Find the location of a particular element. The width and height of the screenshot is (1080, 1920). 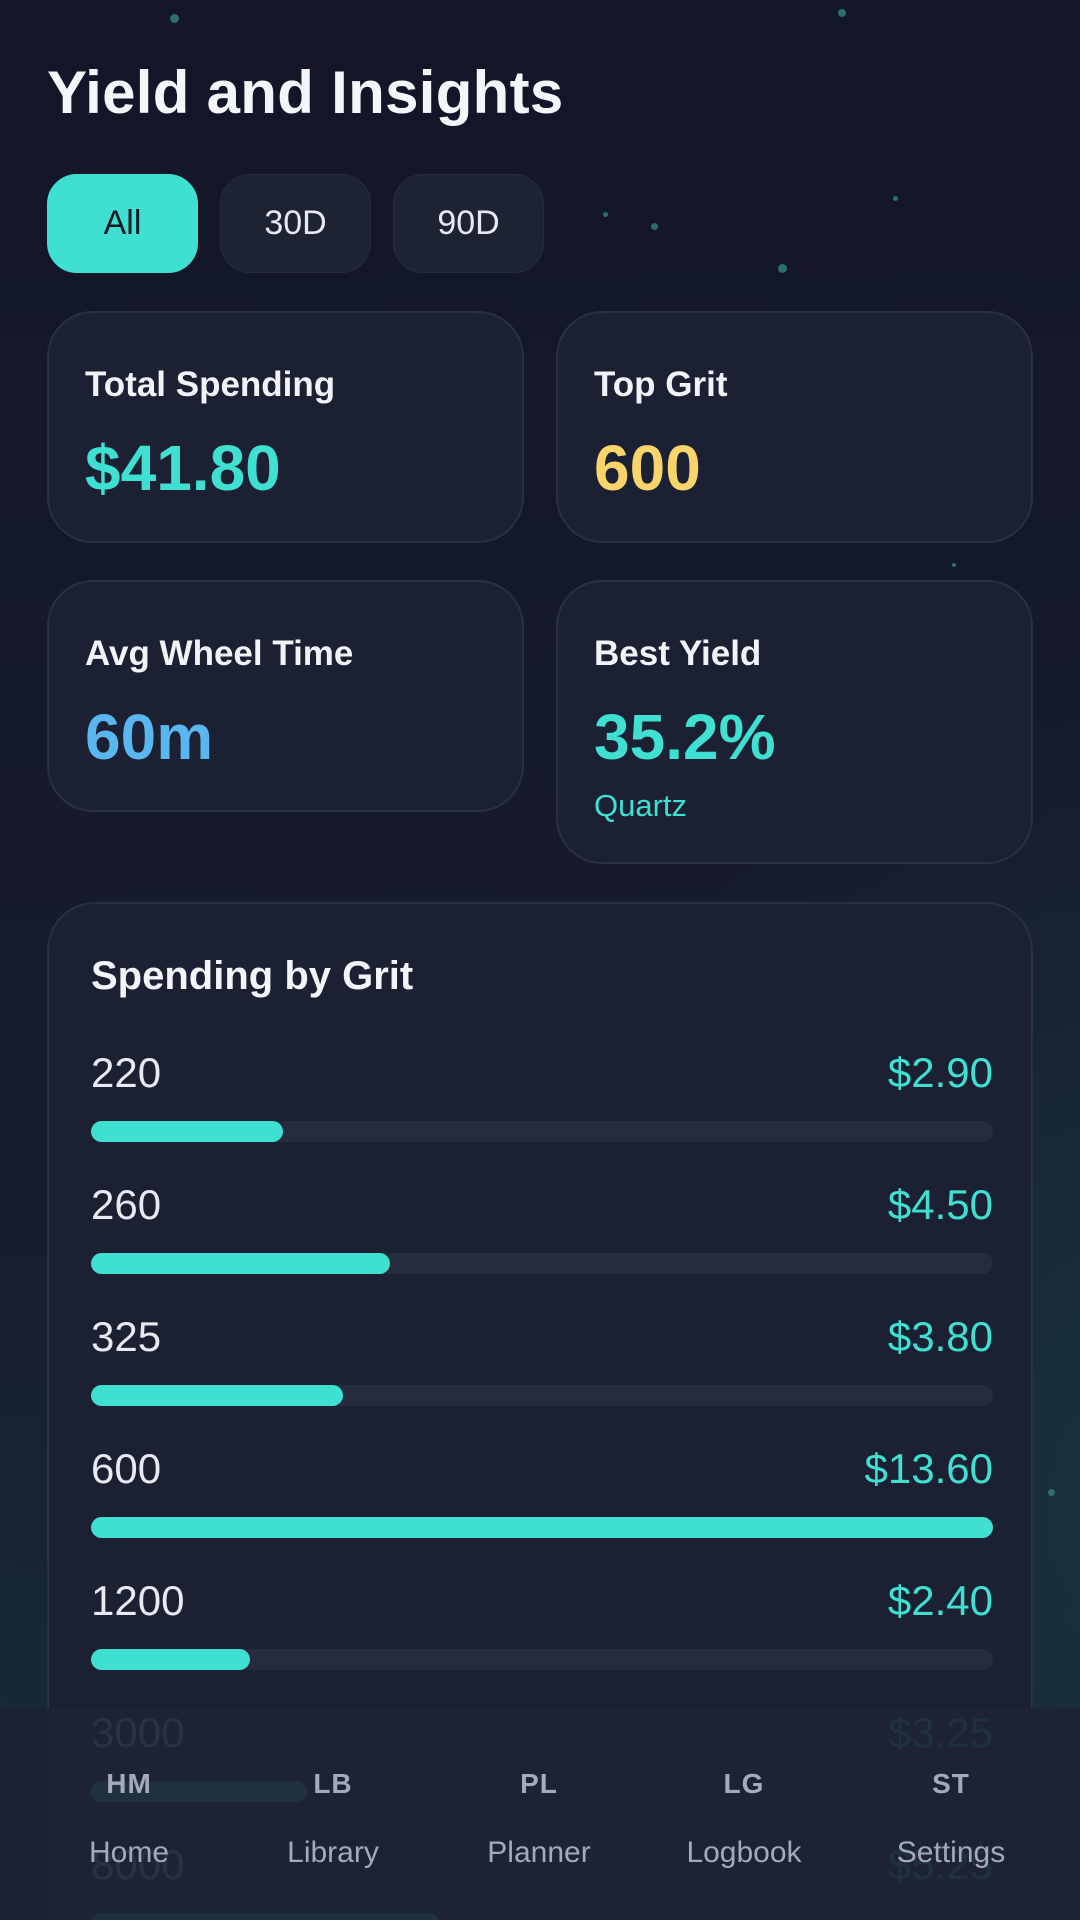

nav-label: Logbook is located at coordinates (744, 1852).